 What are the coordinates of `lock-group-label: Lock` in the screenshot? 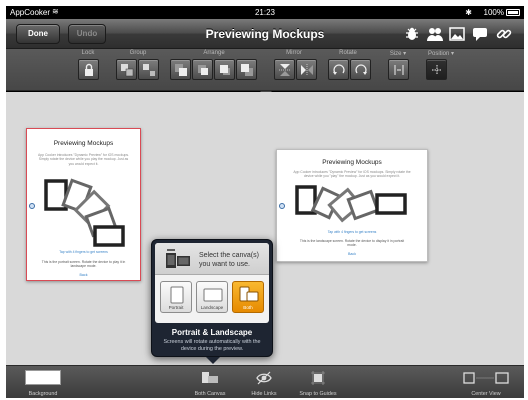 It's located at (88, 53).